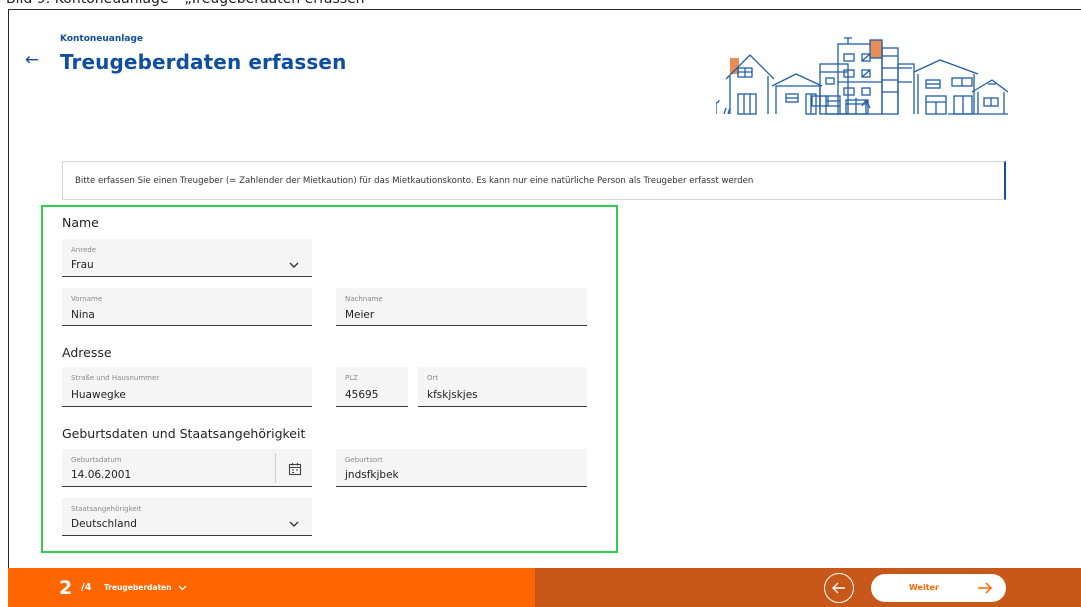 Image resolution: width=1081 pixels, height=607 pixels. What do you see at coordinates (372, 387) in the screenshot?
I see `plz-field: PLZ 45695` at bounding box center [372, 387].